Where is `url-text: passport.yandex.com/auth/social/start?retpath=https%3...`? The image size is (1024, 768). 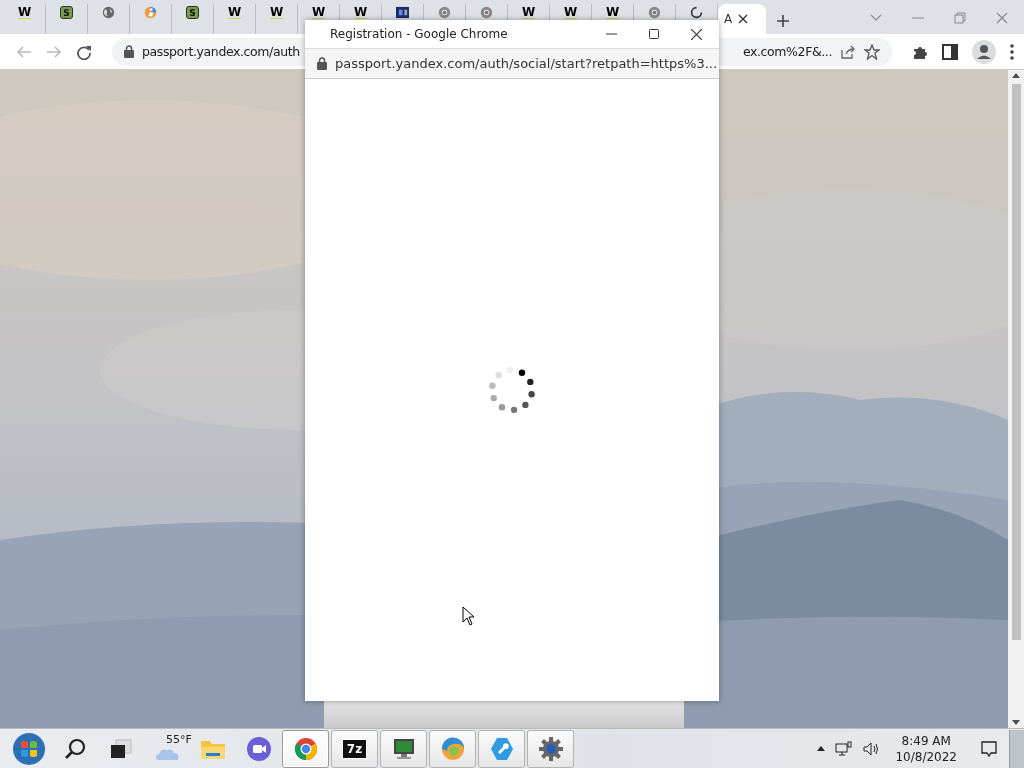 url-text: passport.yandex.com/auth/social/start?retpath=https%3... is located at coordinates (526, 63).